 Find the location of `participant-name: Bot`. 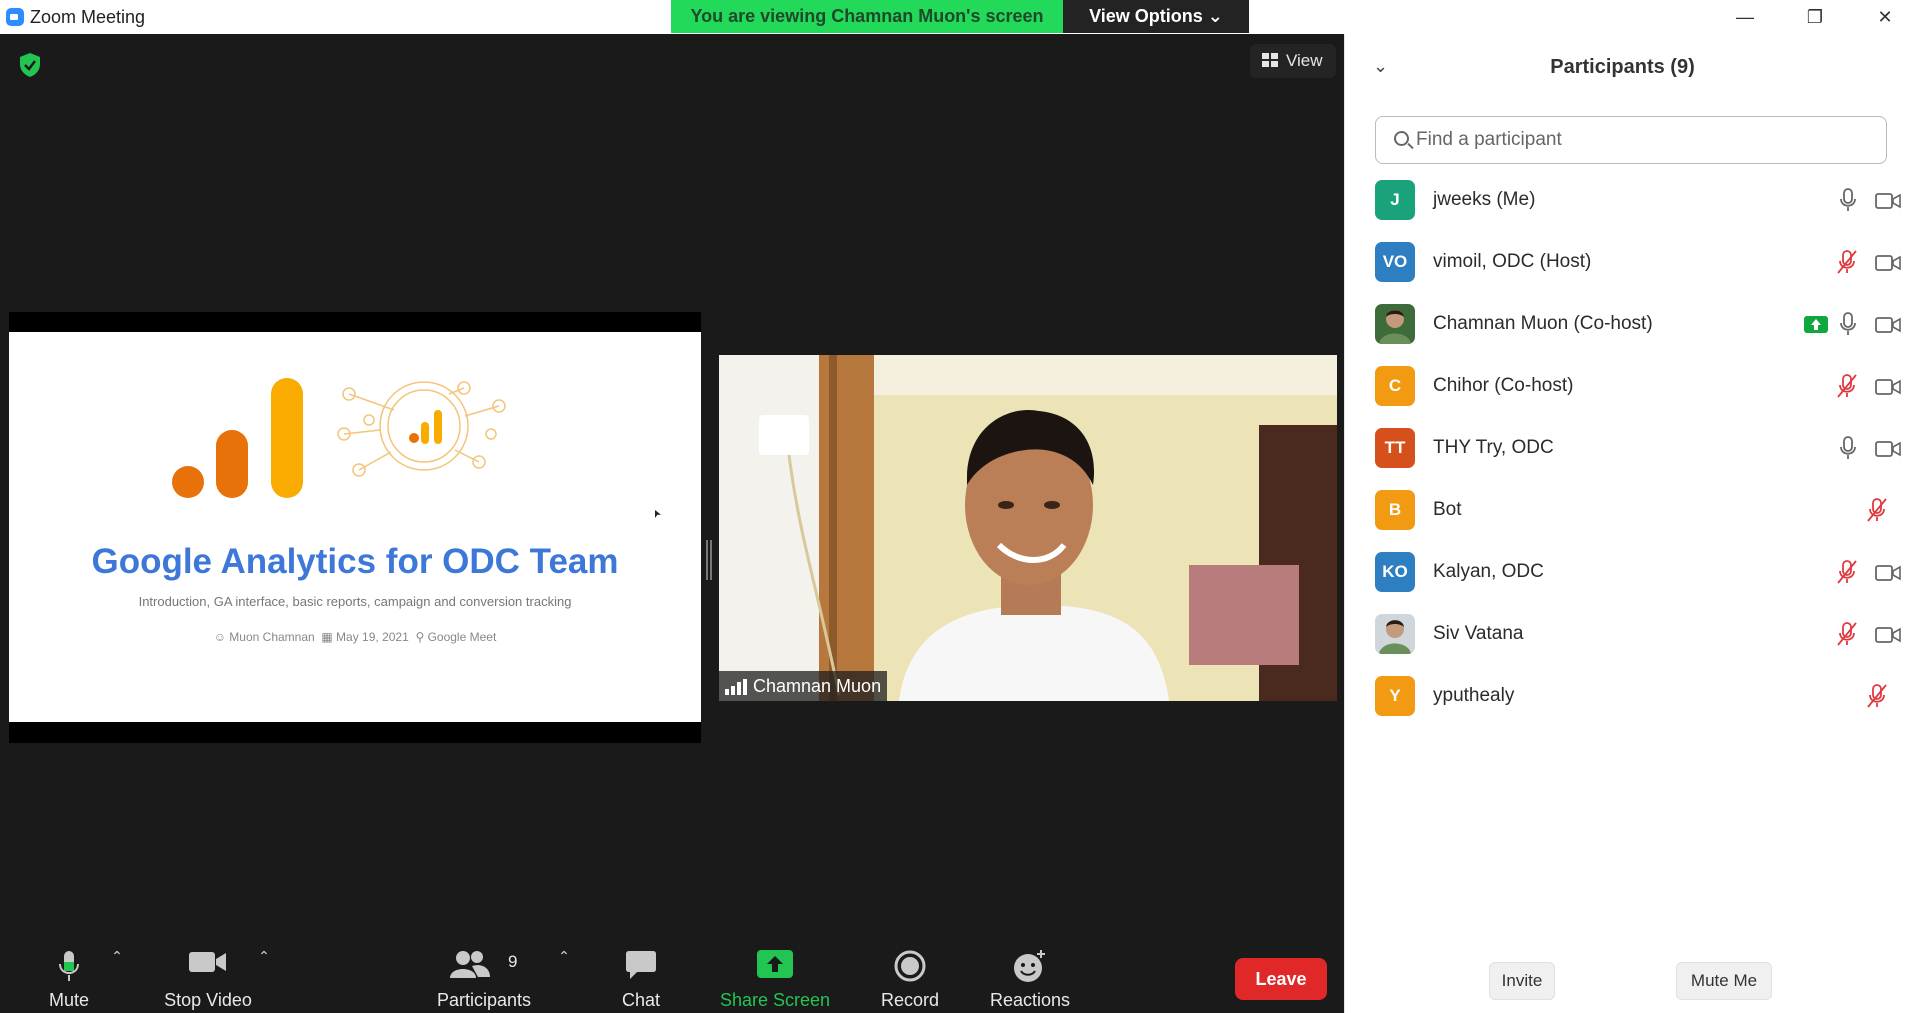

participant-name: Bot is located at coordinates (1447, 509).